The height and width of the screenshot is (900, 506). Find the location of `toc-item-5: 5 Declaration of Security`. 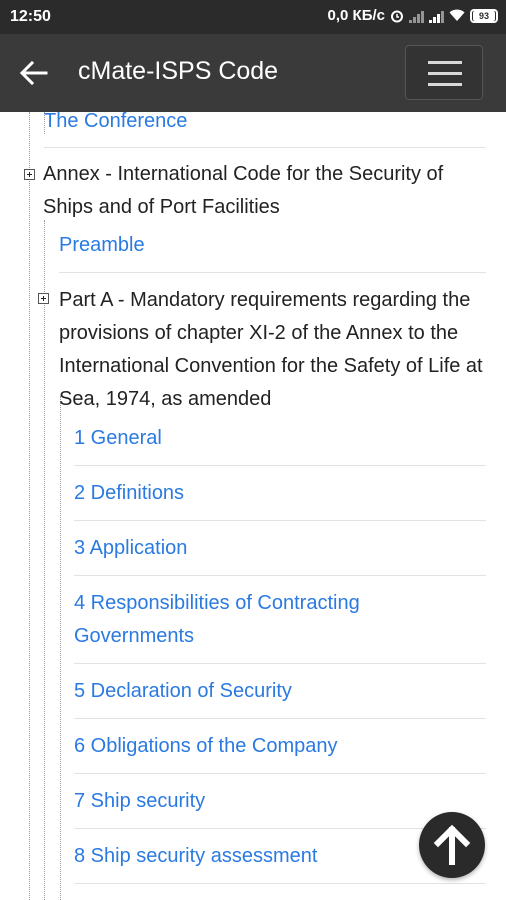

toc-item-5: 5 Declaration of Security is located at coordinates (183, 691).